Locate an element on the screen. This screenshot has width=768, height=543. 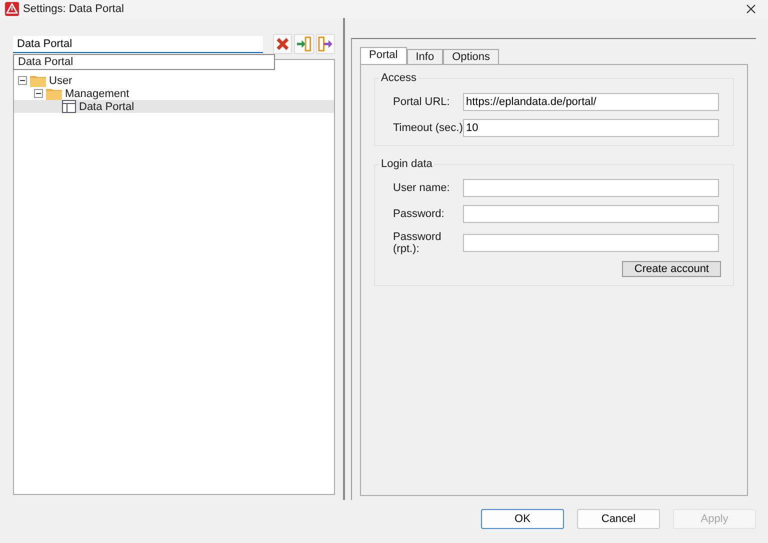
input-field: https://eplandata.de/portal/ is located at coordinates (591, 102).